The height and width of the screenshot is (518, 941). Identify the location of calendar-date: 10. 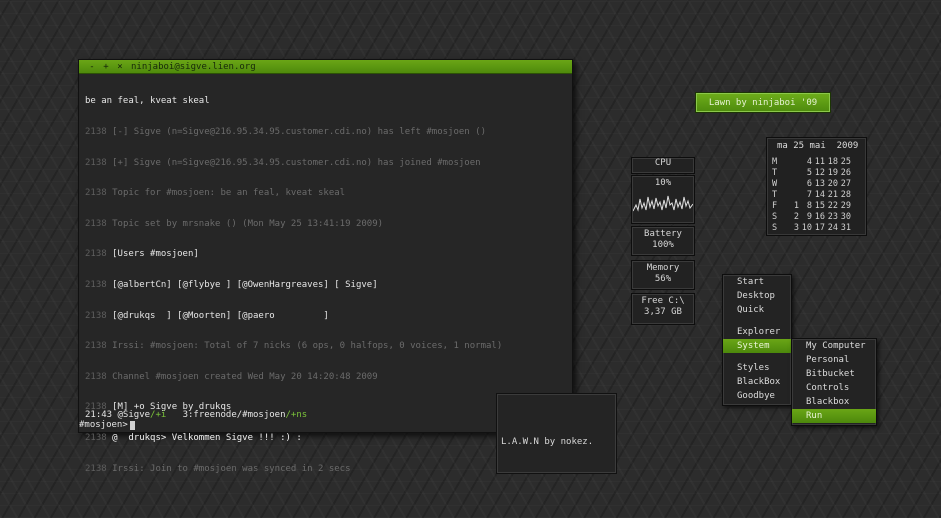
(805, 228).